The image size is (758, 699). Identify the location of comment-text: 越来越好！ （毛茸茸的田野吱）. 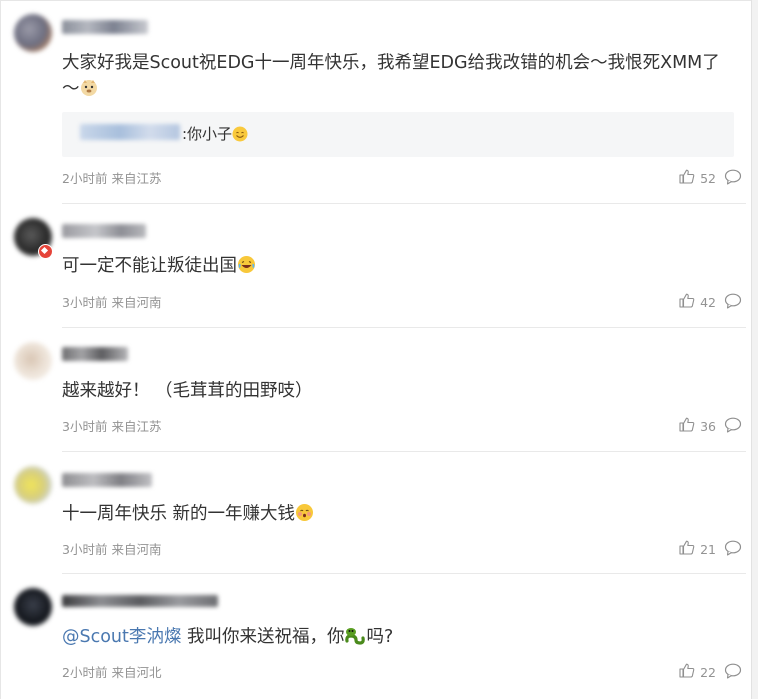
(187, 391).